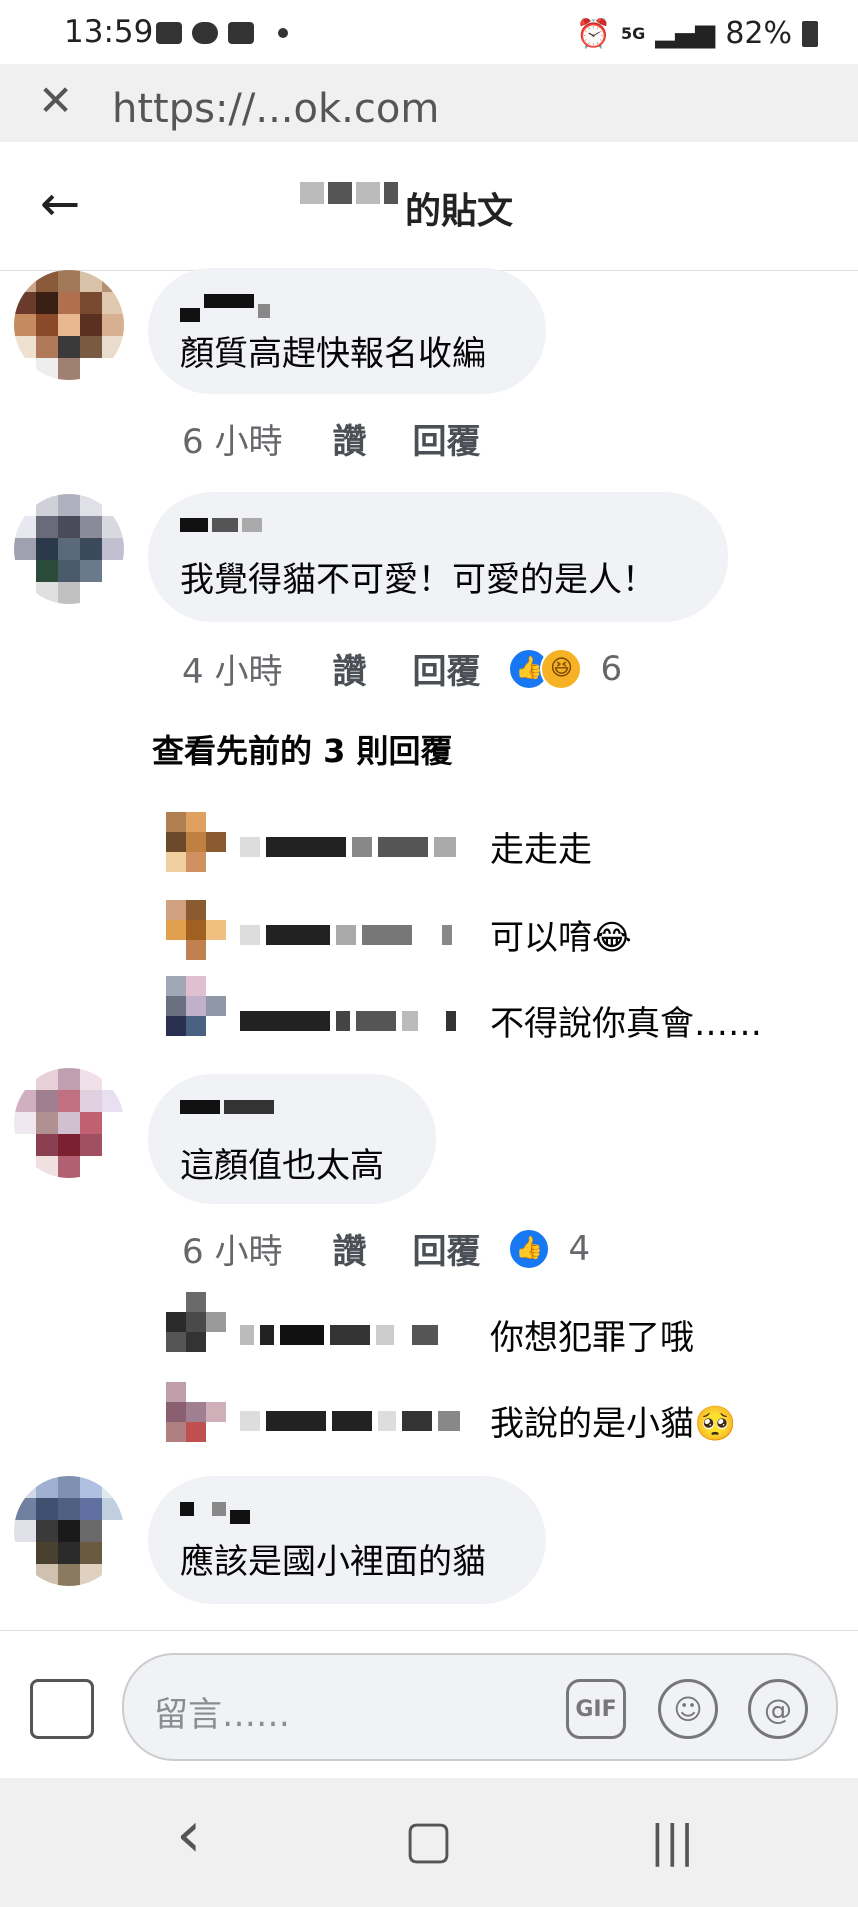 This screenshot has height=1907, width=858. I want to click on back-icon: ‹, so click(189, 1835).